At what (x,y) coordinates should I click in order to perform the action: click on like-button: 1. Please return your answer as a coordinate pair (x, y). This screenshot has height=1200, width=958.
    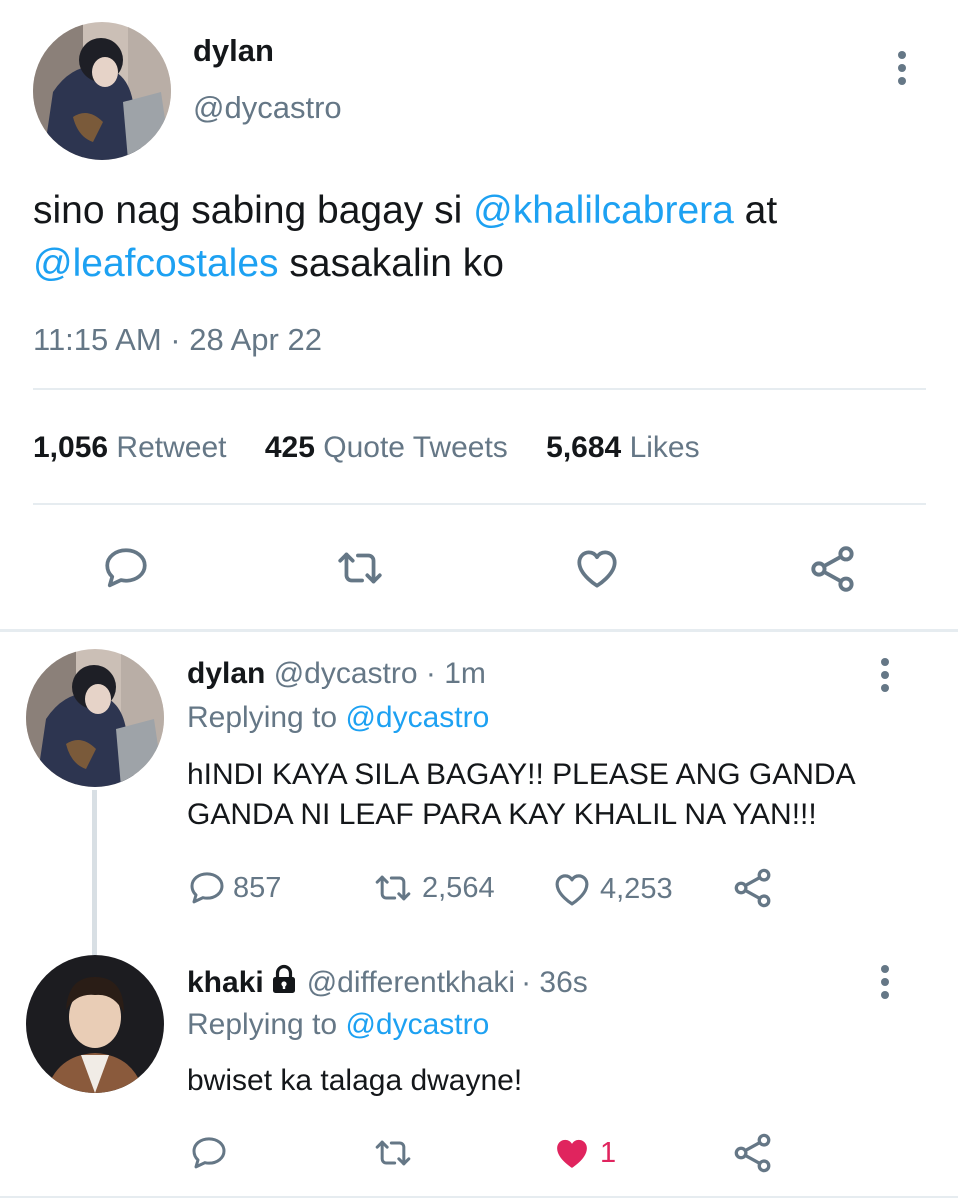
    Looking at the image, I should click on (583, 1153).